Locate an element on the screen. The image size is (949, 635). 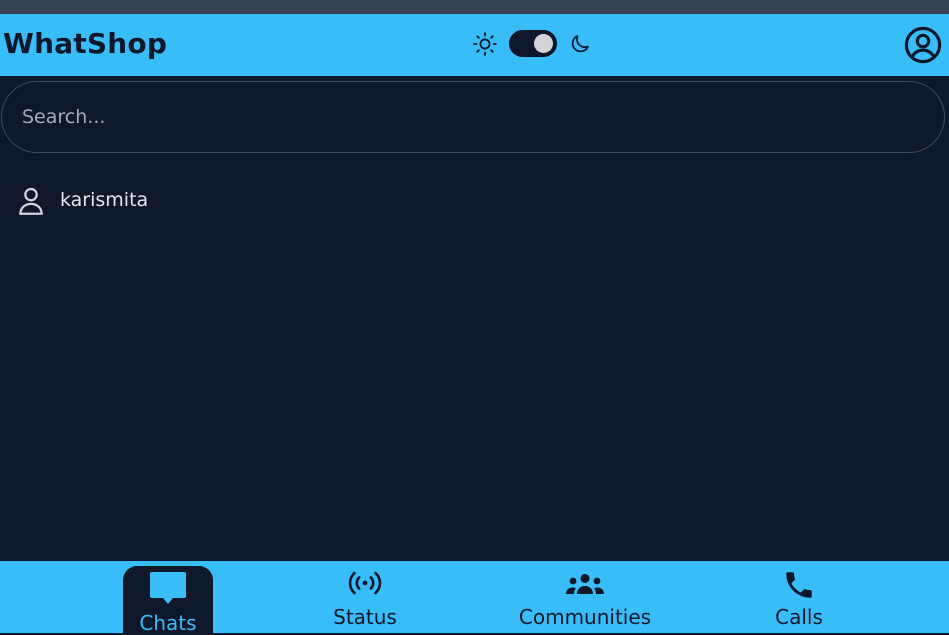
nav-chats-label: Chats is located at coordinates (168, 623).